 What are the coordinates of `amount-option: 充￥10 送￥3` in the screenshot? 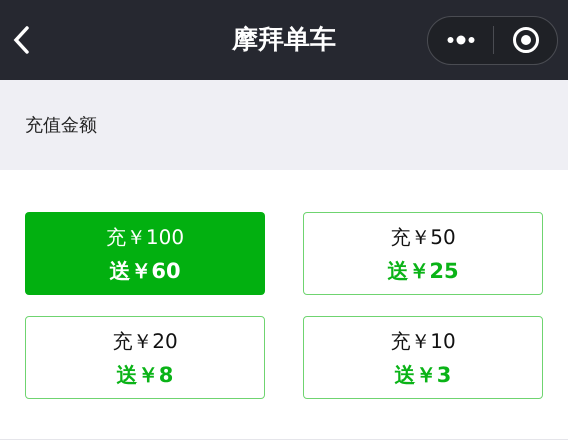 It's located at (423, 357).